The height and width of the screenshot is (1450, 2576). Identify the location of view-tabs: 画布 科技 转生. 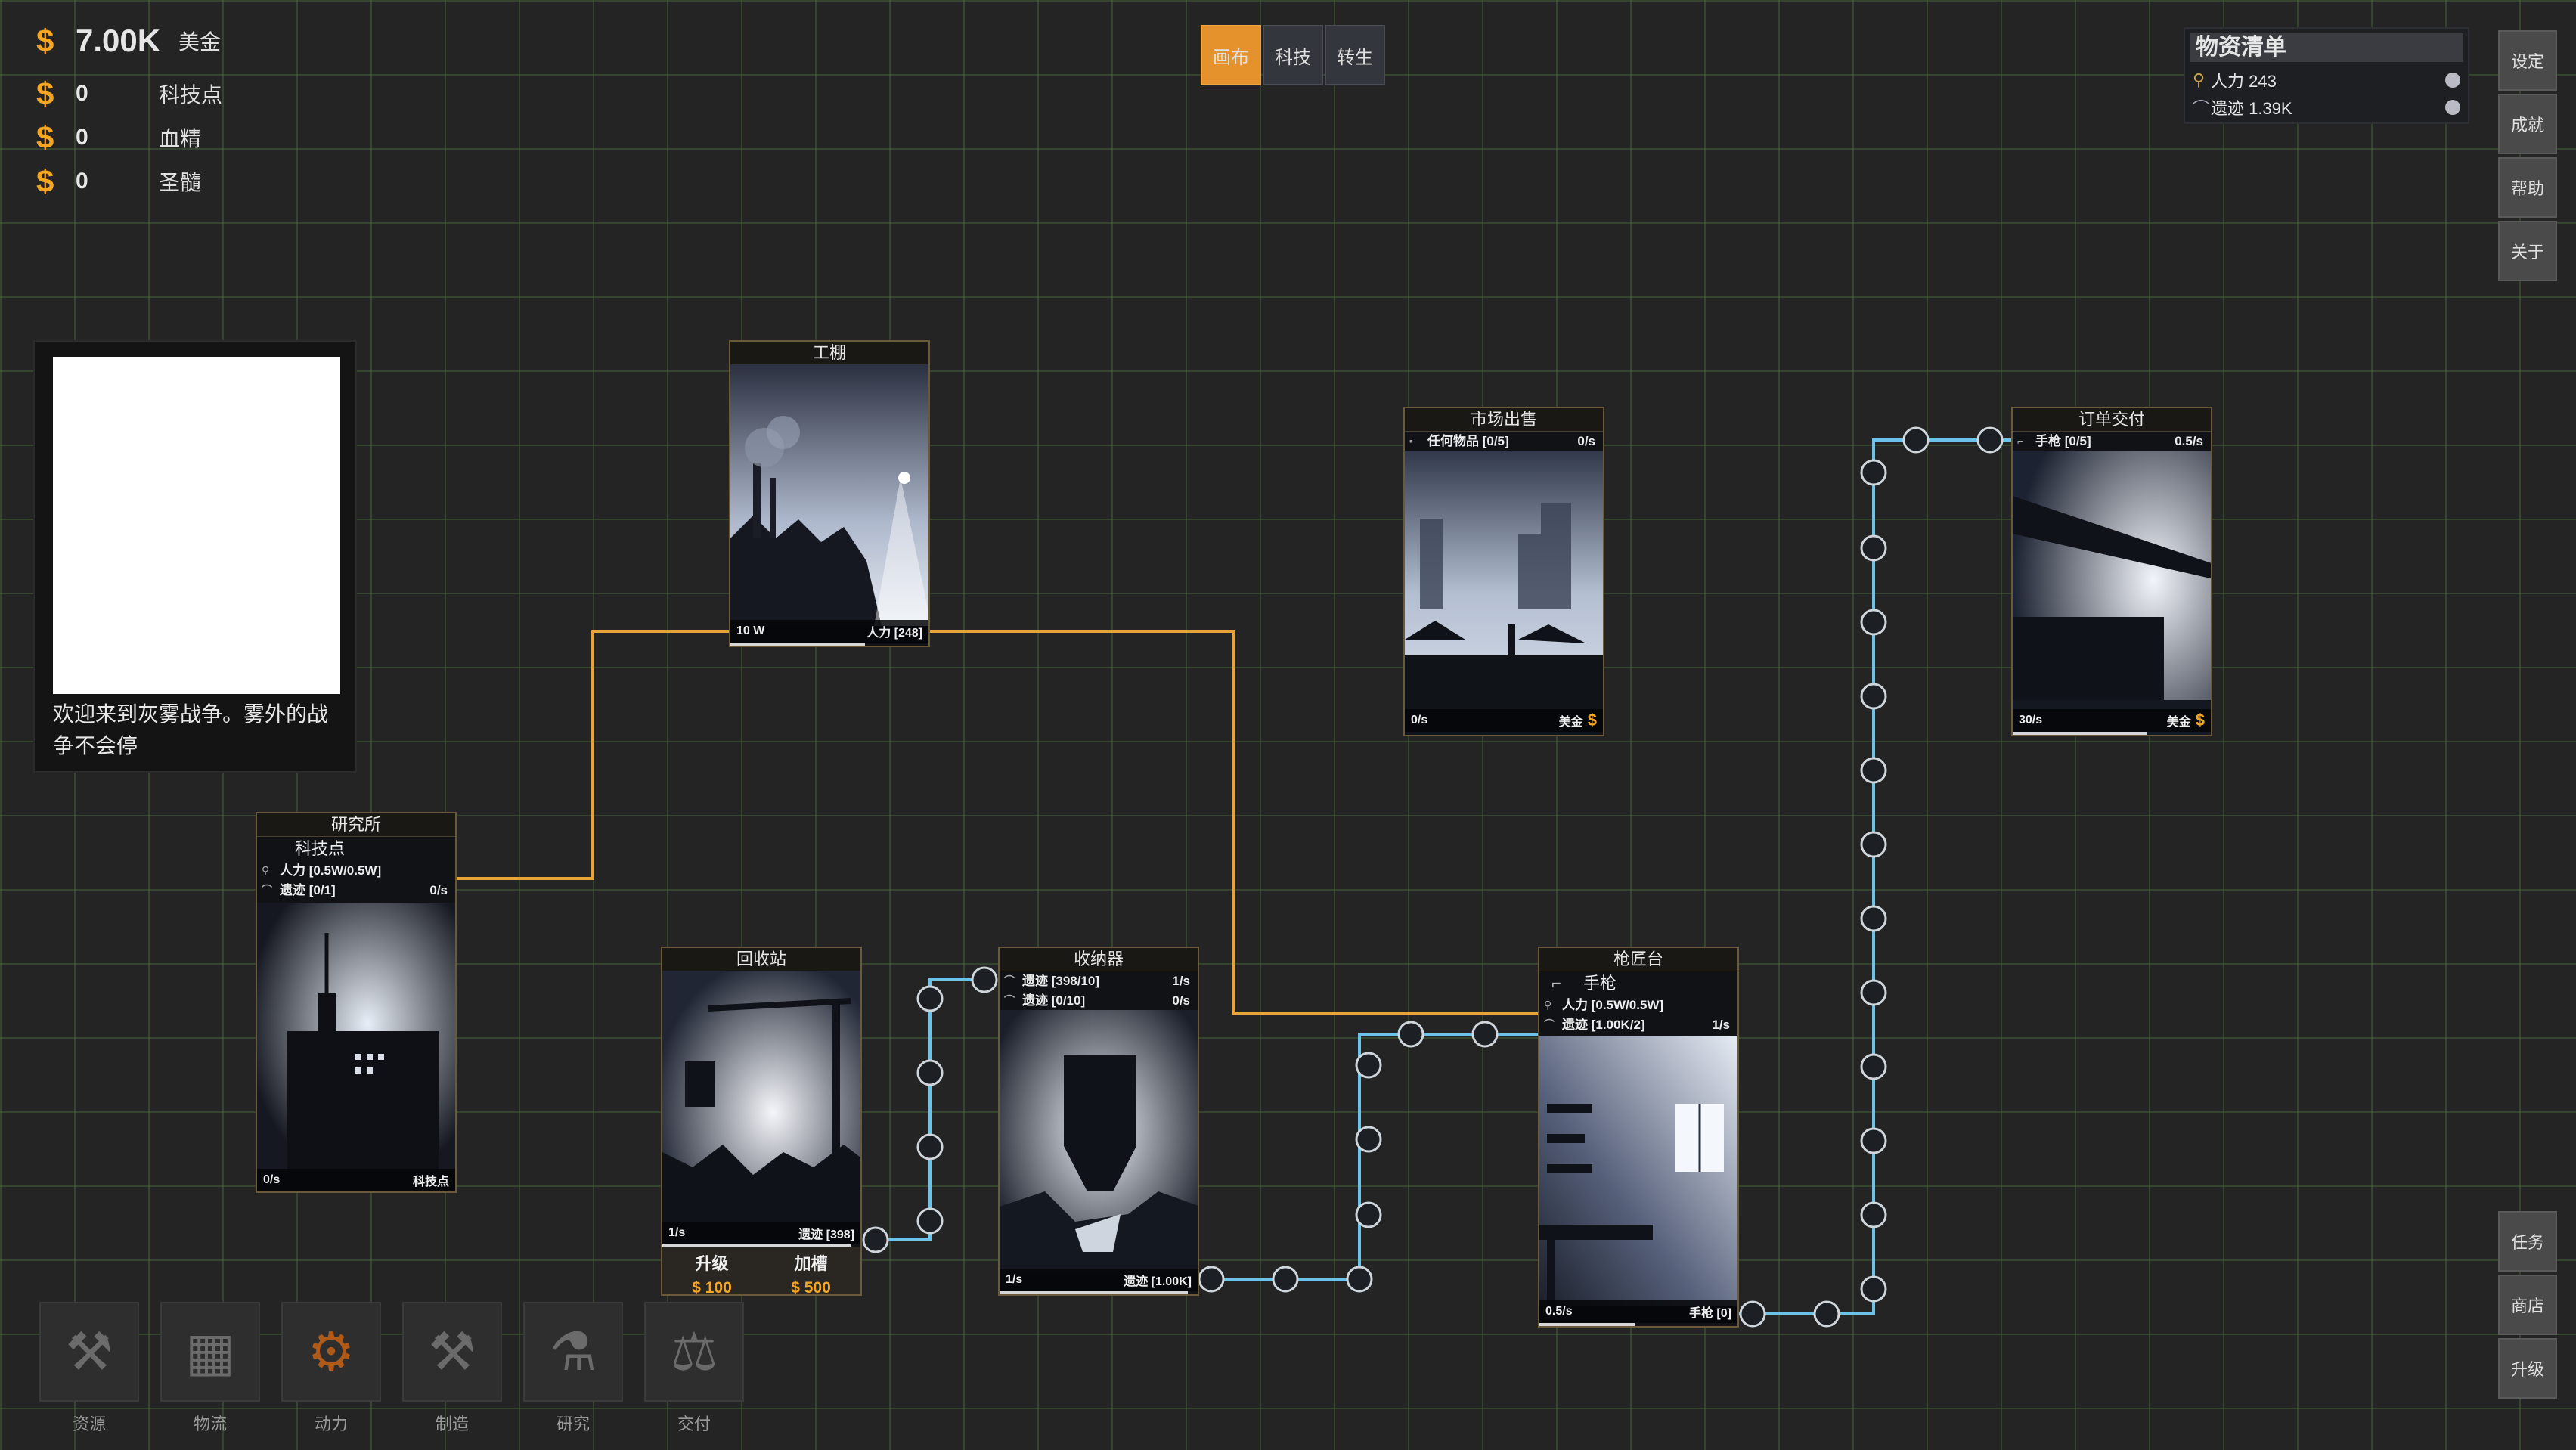
(1293, 55).